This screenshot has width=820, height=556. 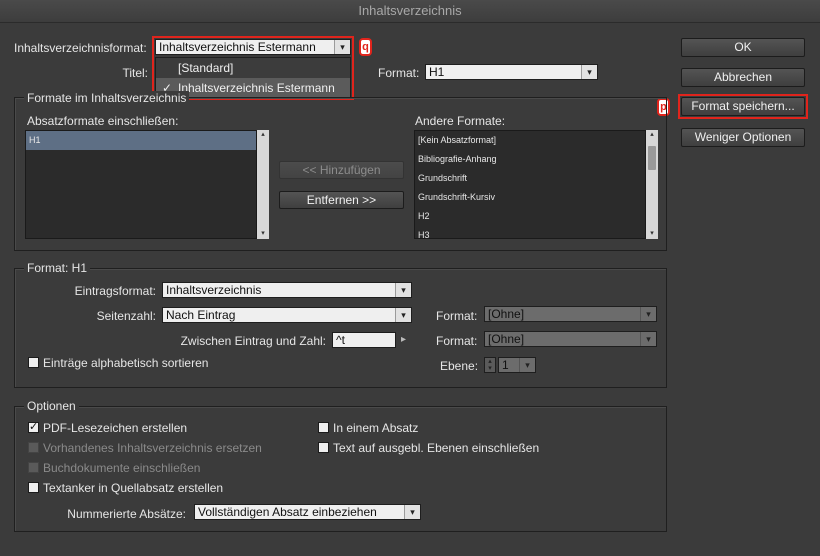 I want to click on pdf-bookmarks-label: PDF-Lesezeichen erstellen, so click(x=115, y=428).